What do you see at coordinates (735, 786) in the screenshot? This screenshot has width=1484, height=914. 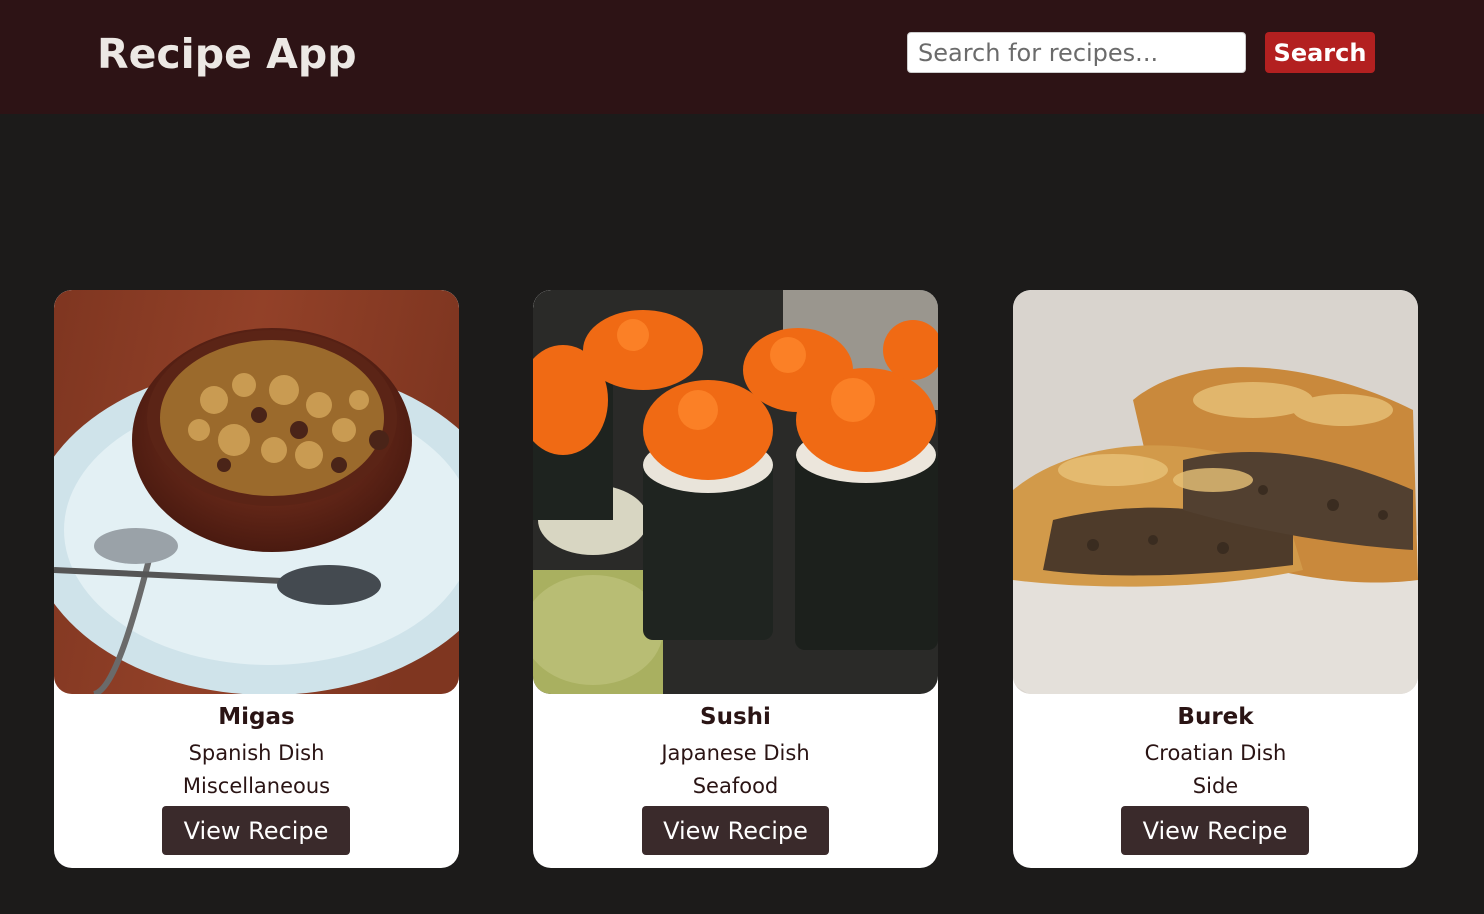 I see `recipe-category: Seafood` at bounding box center [735, 786].